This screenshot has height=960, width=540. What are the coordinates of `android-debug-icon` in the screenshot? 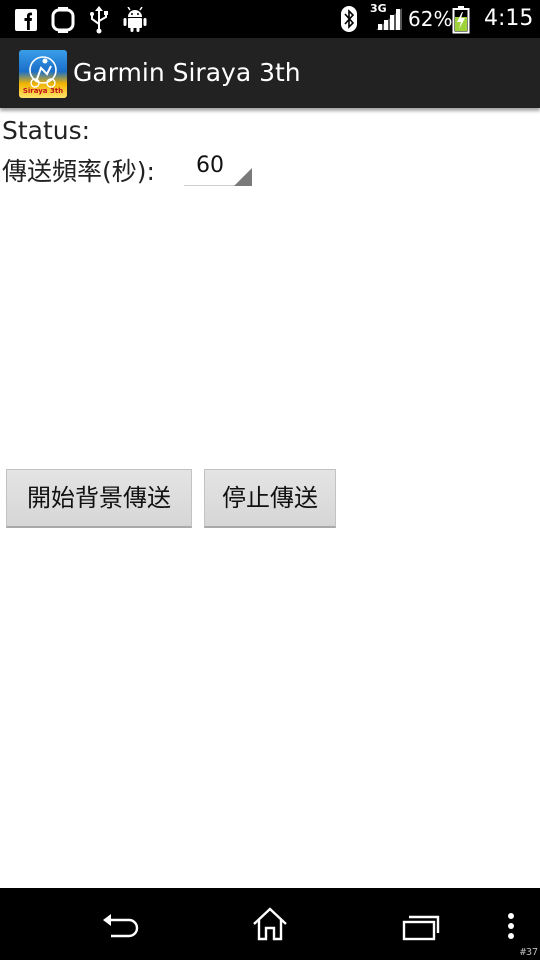 It's located at (135, 21).